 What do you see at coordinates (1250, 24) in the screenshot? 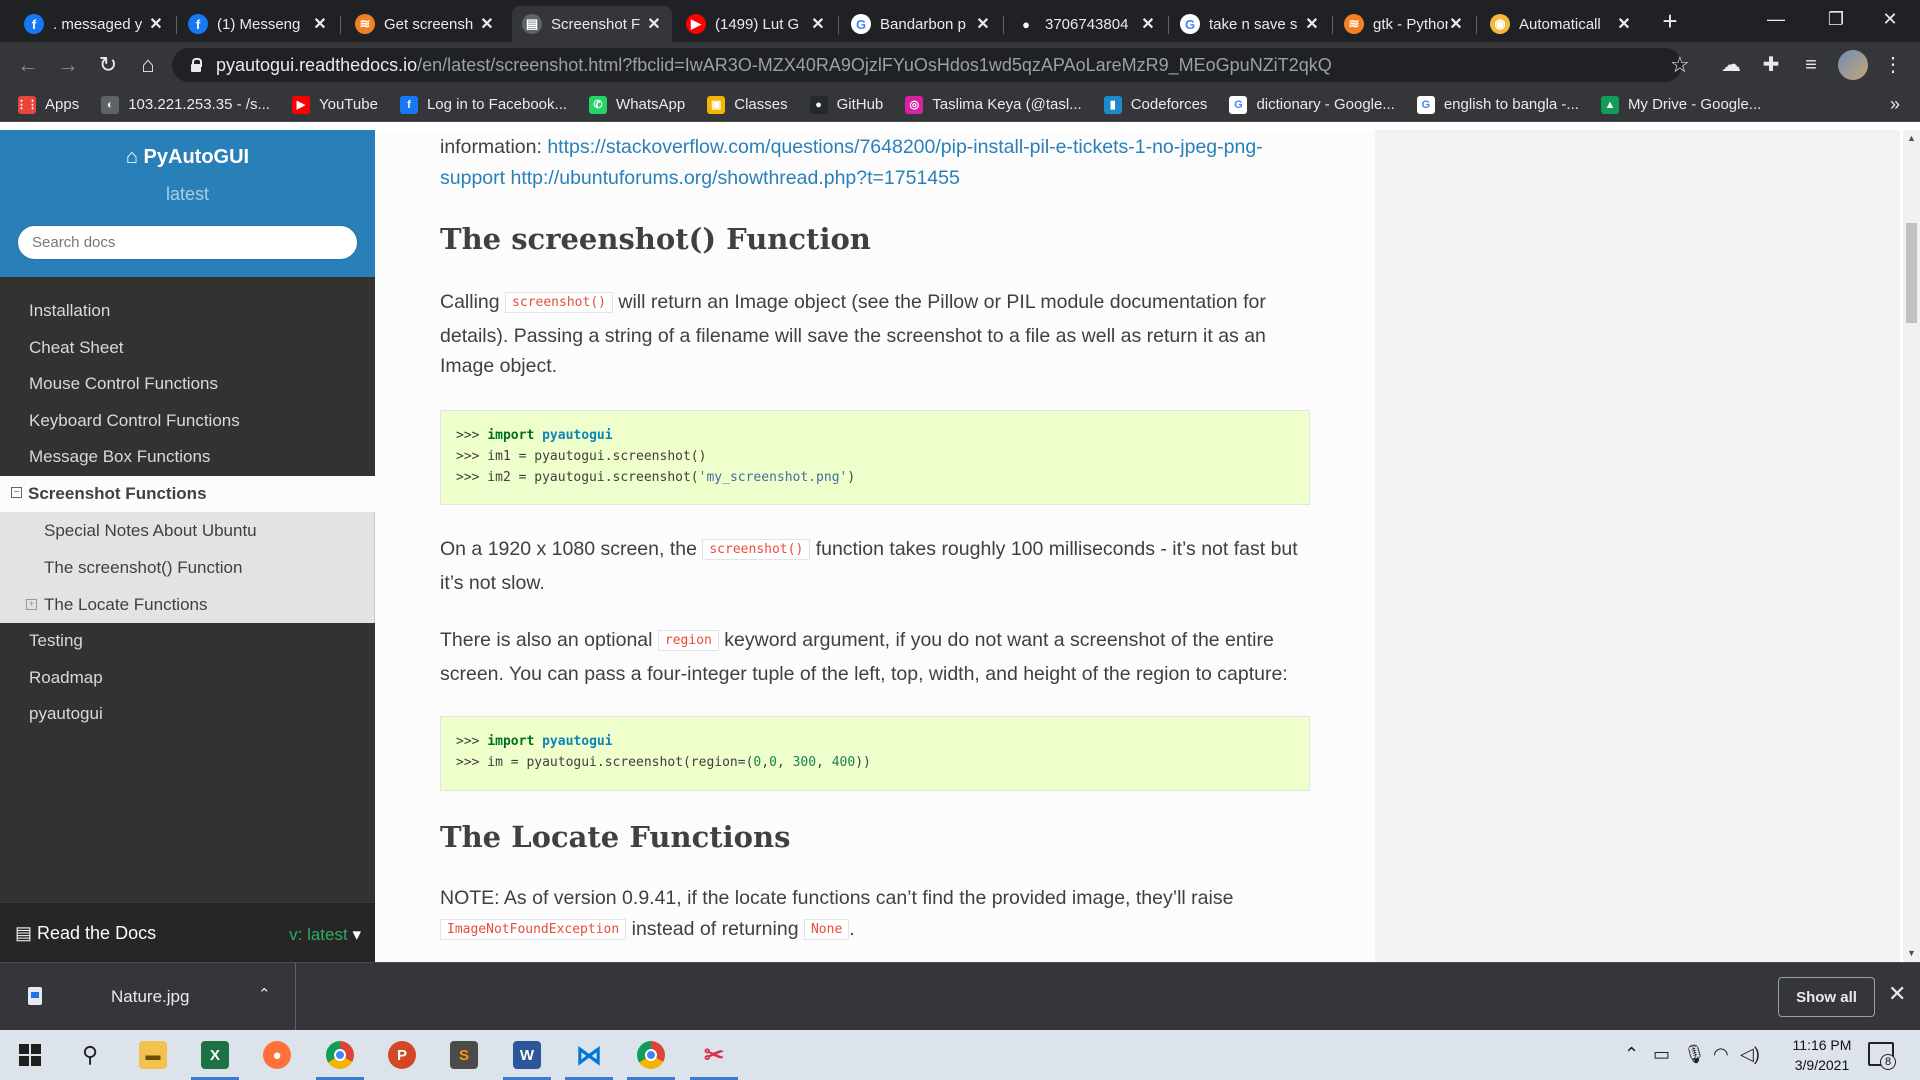
I see `browser-tab: Gtake n save s ✕` at bounding box center [1250, 24].